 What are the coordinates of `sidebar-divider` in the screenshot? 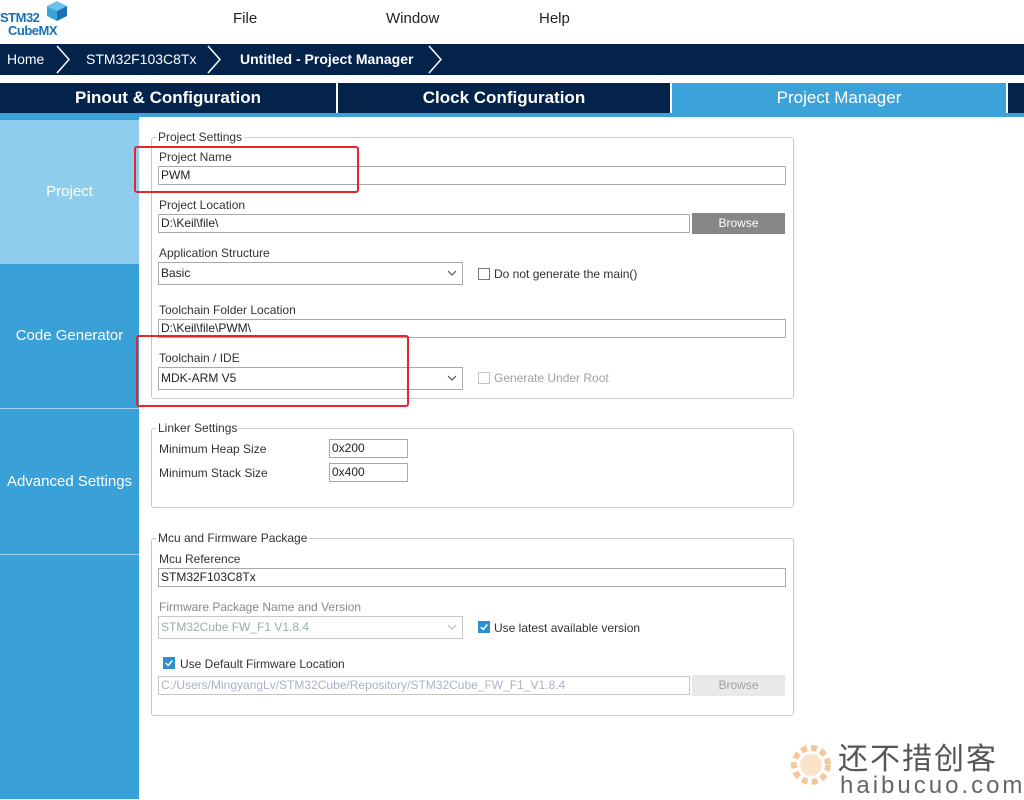 It's located at (69, 554).